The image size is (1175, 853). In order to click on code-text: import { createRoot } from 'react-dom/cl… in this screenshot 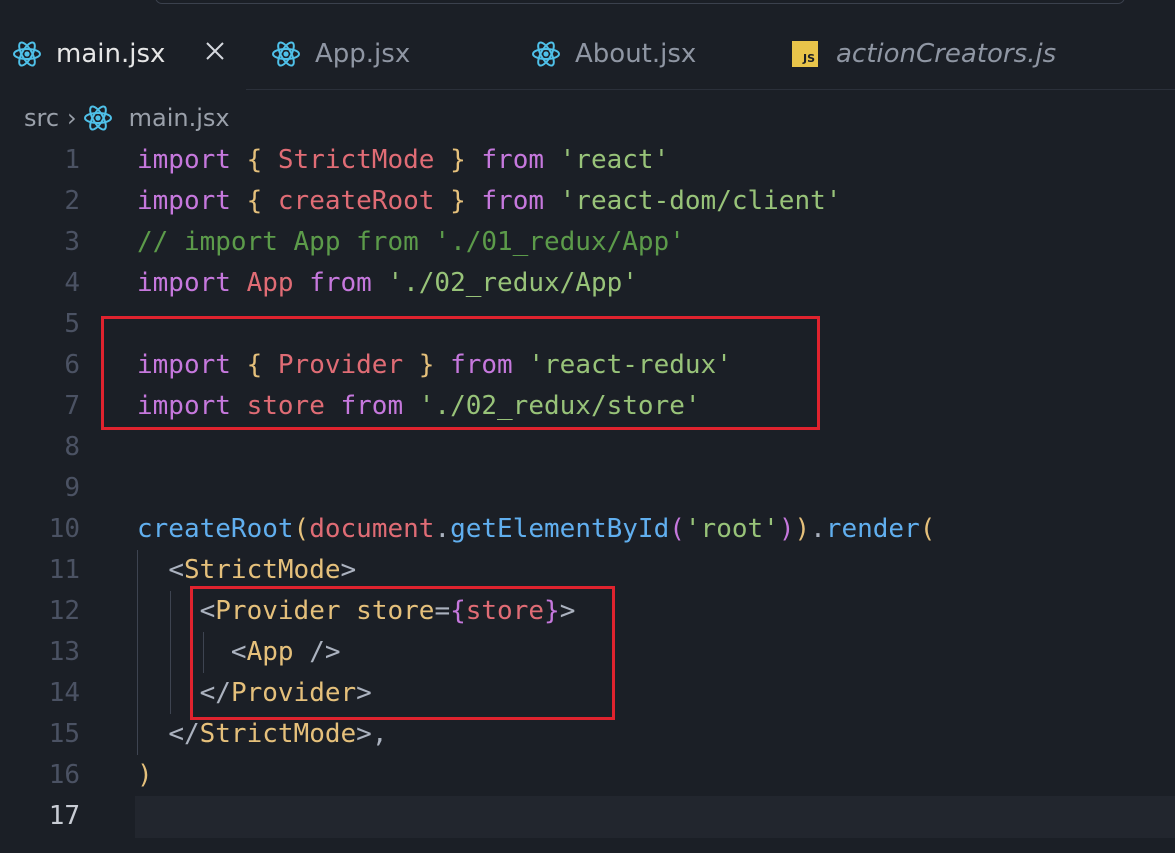, I will do `click(489, 201)`.